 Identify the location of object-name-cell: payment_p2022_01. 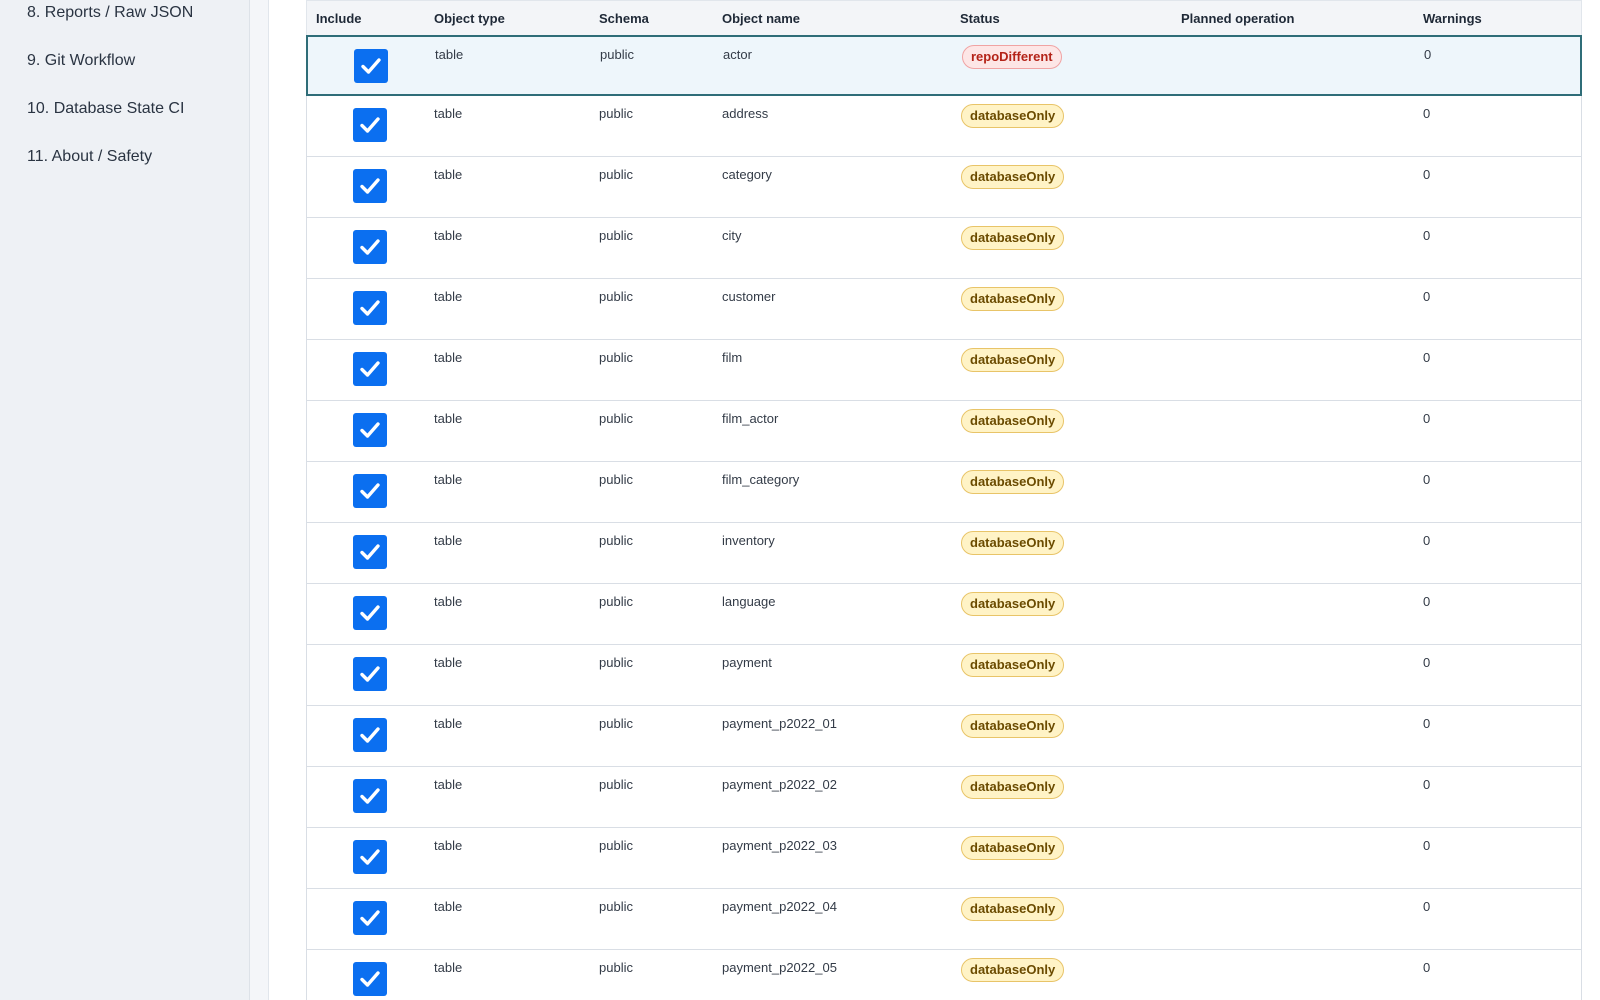
(779, 723).